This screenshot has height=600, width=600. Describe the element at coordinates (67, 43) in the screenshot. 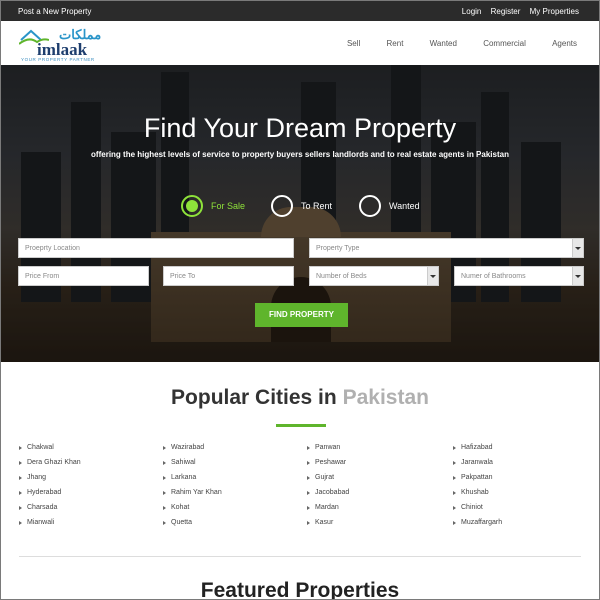

I see `site-logo: مملکات imlaak YOUR PROPERTY PARTNER` at that location.